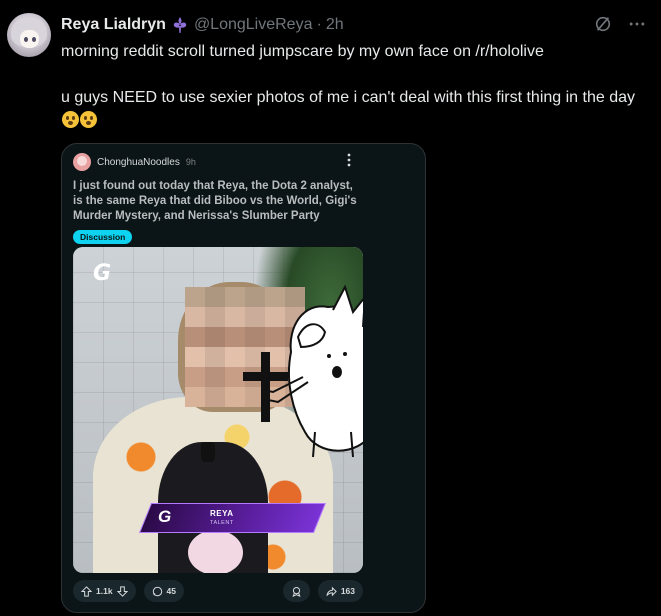  What do you see at coordinates (103, 237) in the screenshot?
I see `reddit-flair: Discussion` at bounding box center [103, 237].